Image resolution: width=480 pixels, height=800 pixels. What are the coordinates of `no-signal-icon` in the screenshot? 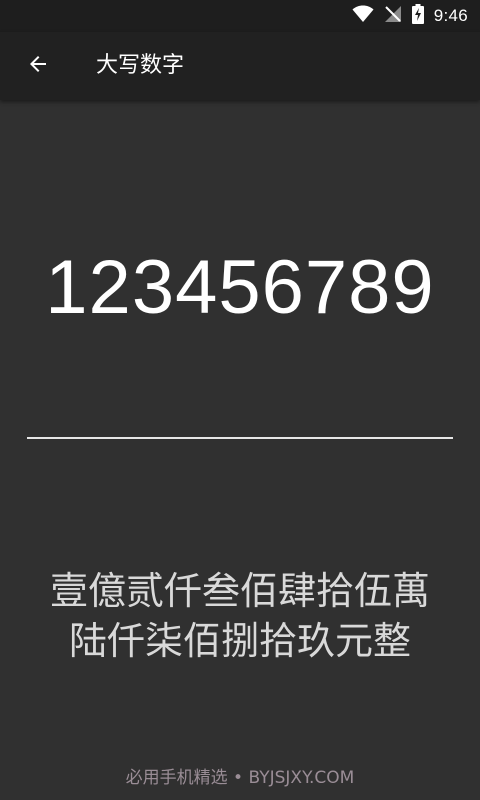 It's located at (393, 16).